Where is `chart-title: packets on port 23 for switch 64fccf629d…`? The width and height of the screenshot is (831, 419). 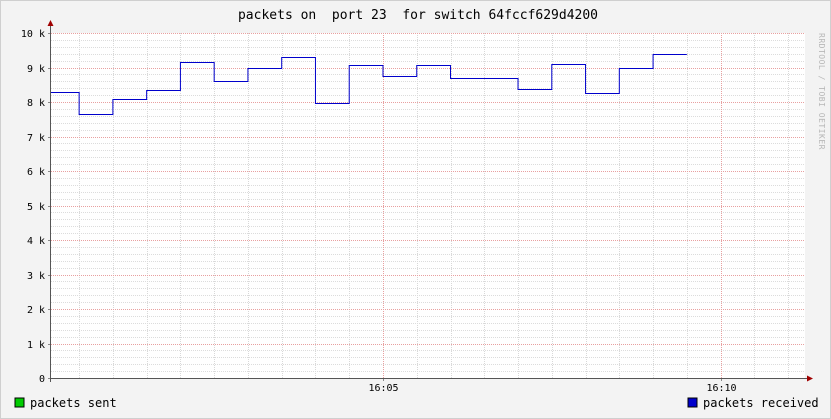
chart-title: packets on port 23 for switch 64fccf629d… is located at coordinates (418, 15).